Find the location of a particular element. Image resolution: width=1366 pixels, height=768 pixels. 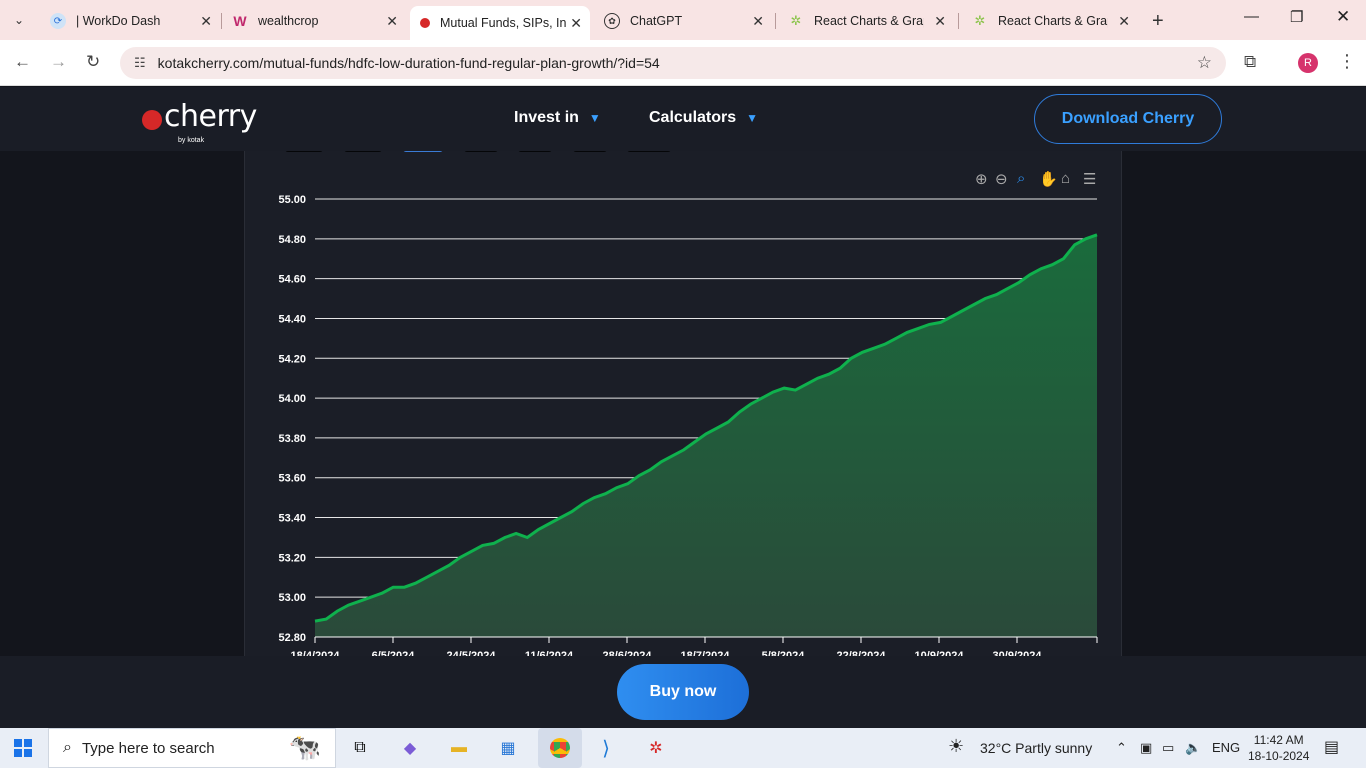

browser-menu-icon: ⋮ is located at coordinates (1347, 61).